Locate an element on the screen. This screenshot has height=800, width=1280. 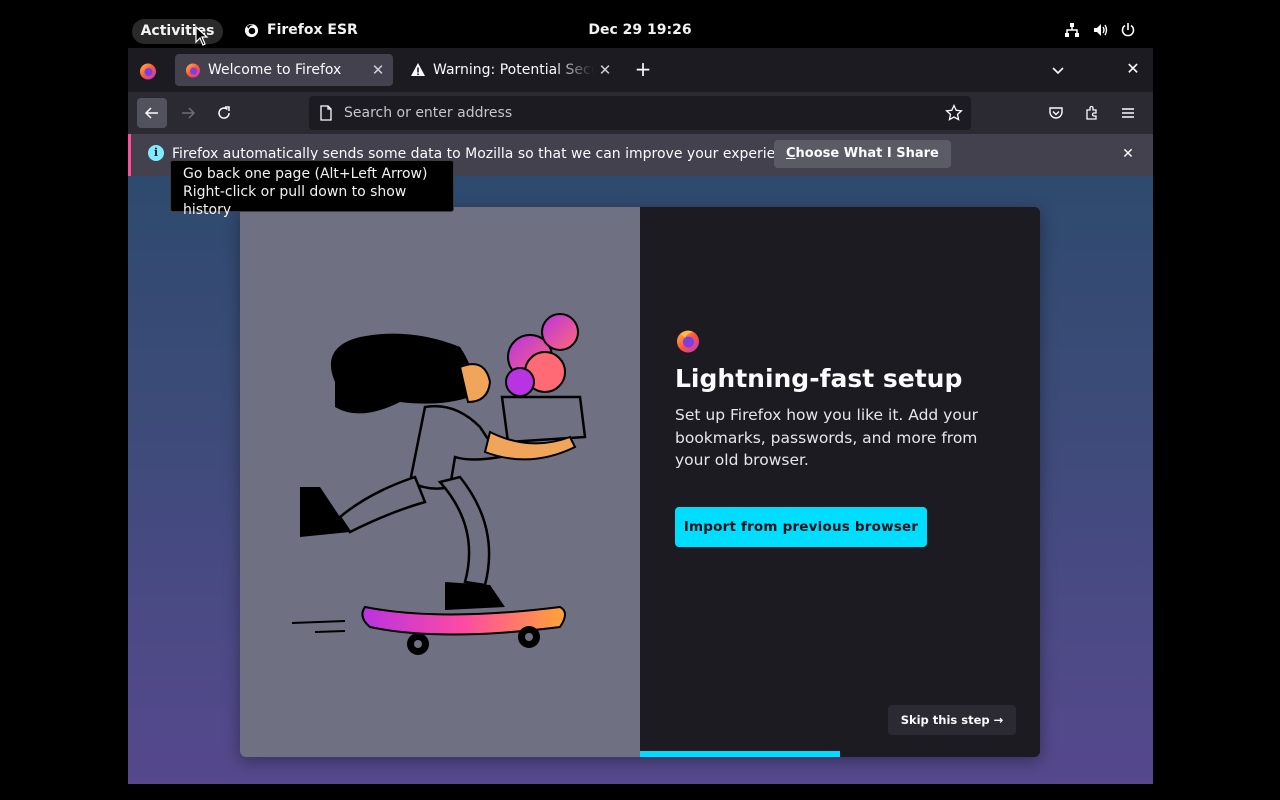
volume-icon is located at coordinates (1100, 30).